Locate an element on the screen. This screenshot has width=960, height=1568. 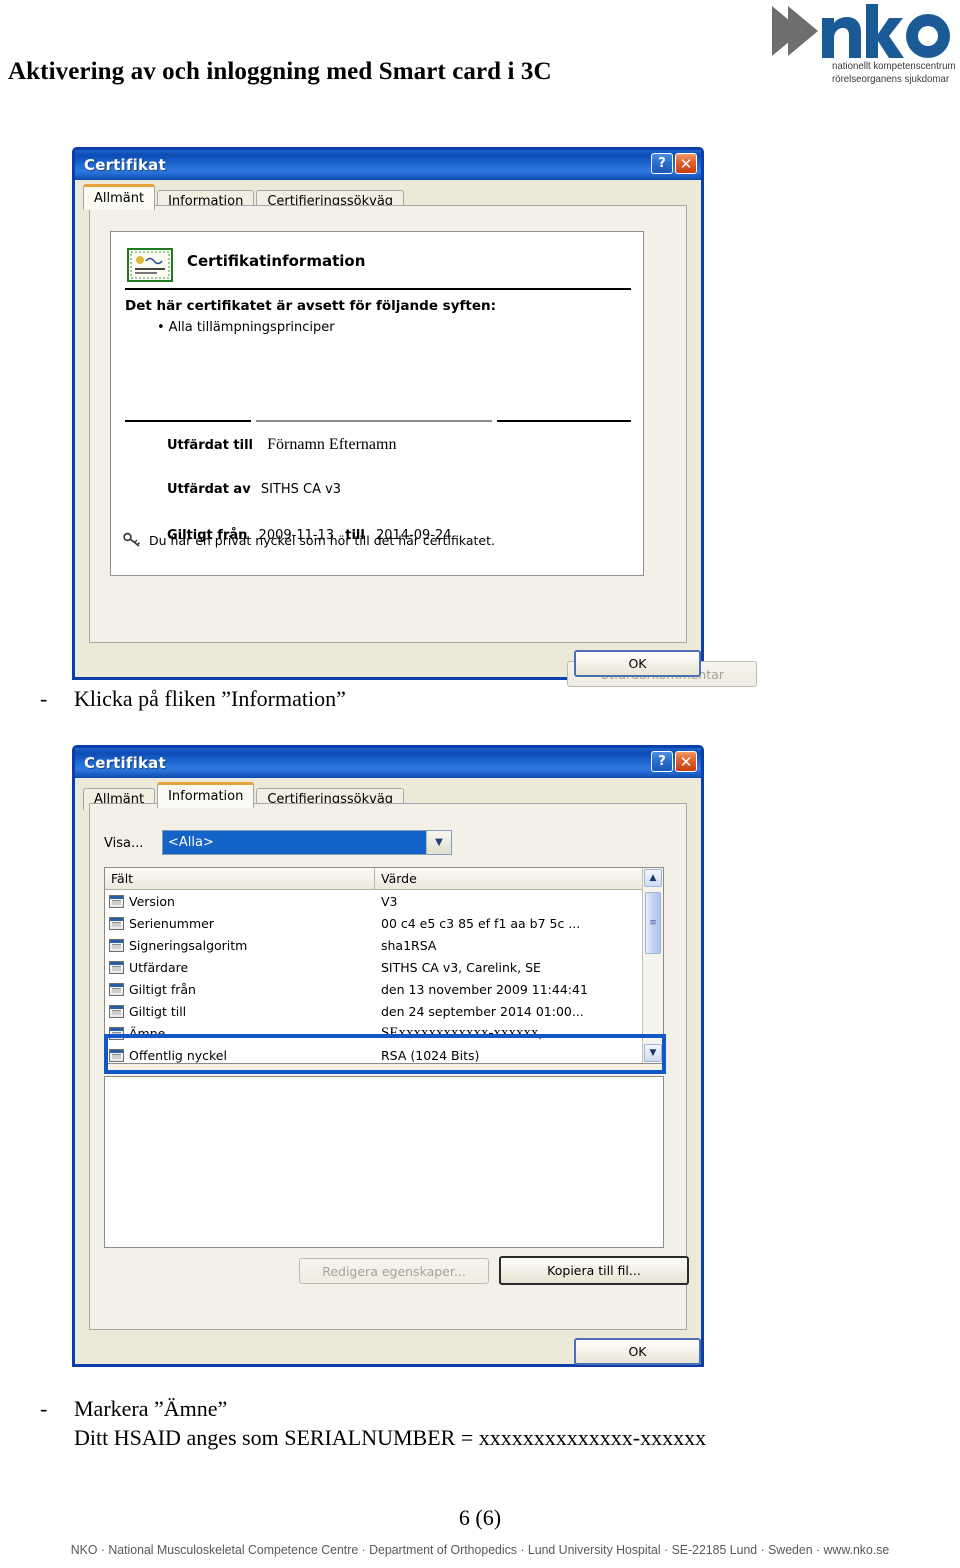
titlebar-general: Certifikat ? ✕ is located at coordinates (388, 165).